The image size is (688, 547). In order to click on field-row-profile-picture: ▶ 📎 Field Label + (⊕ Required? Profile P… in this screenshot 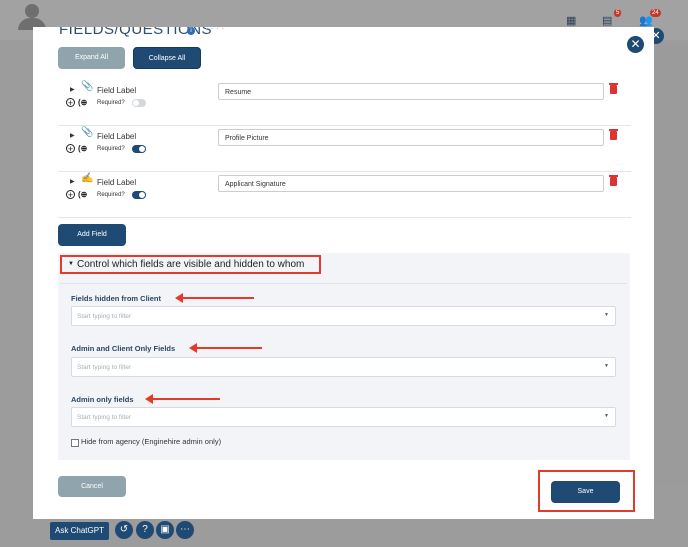, I will do `click(344, 148)`.